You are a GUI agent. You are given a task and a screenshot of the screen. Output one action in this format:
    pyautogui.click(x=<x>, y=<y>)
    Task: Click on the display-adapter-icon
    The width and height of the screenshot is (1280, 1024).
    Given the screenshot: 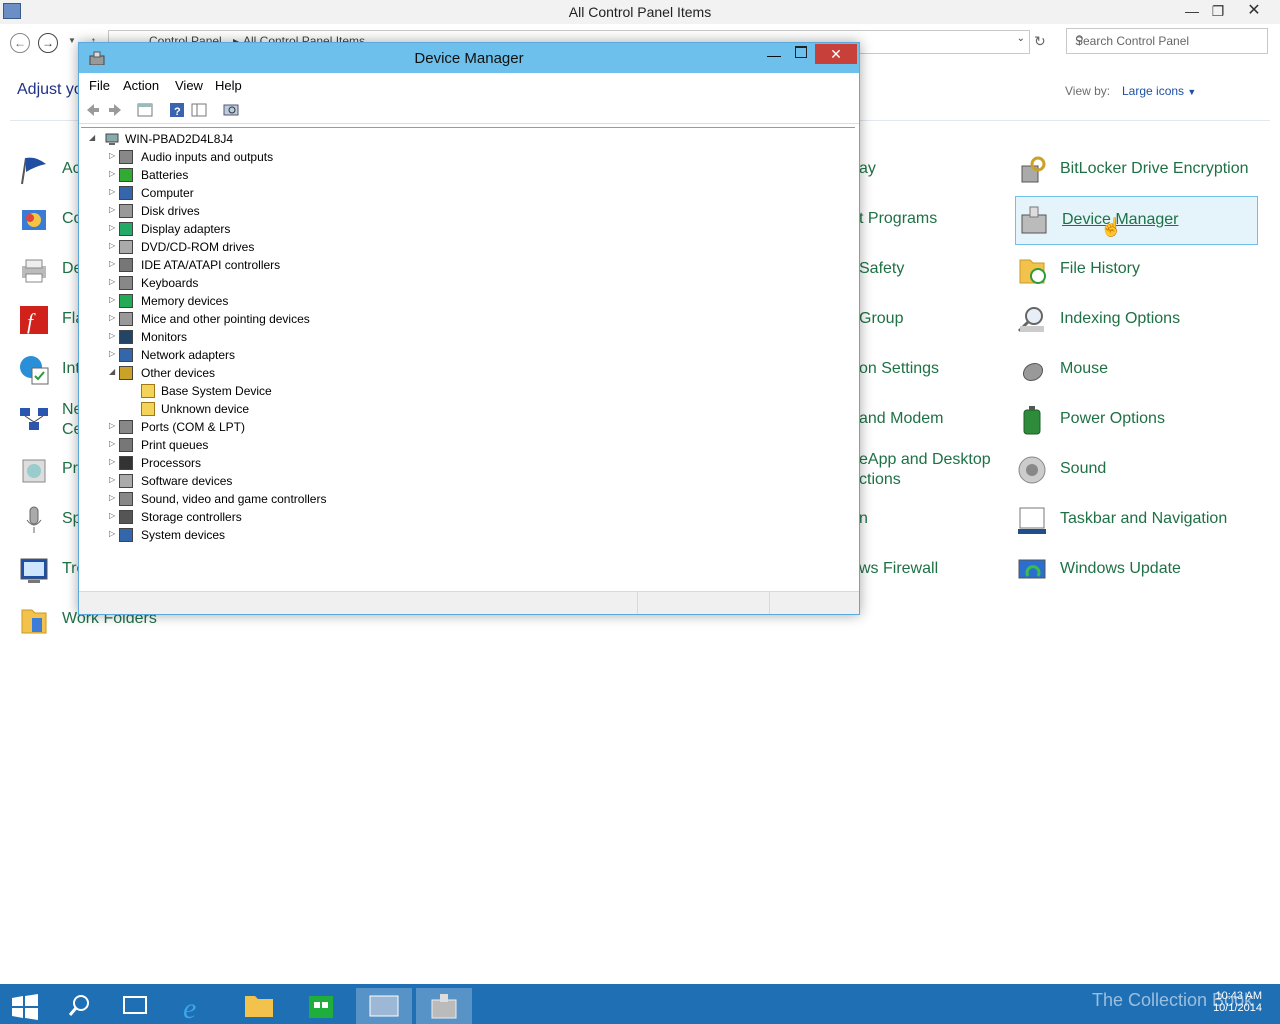 What is the action you would take?
    pyautogui.click(x=126, y=229)
    